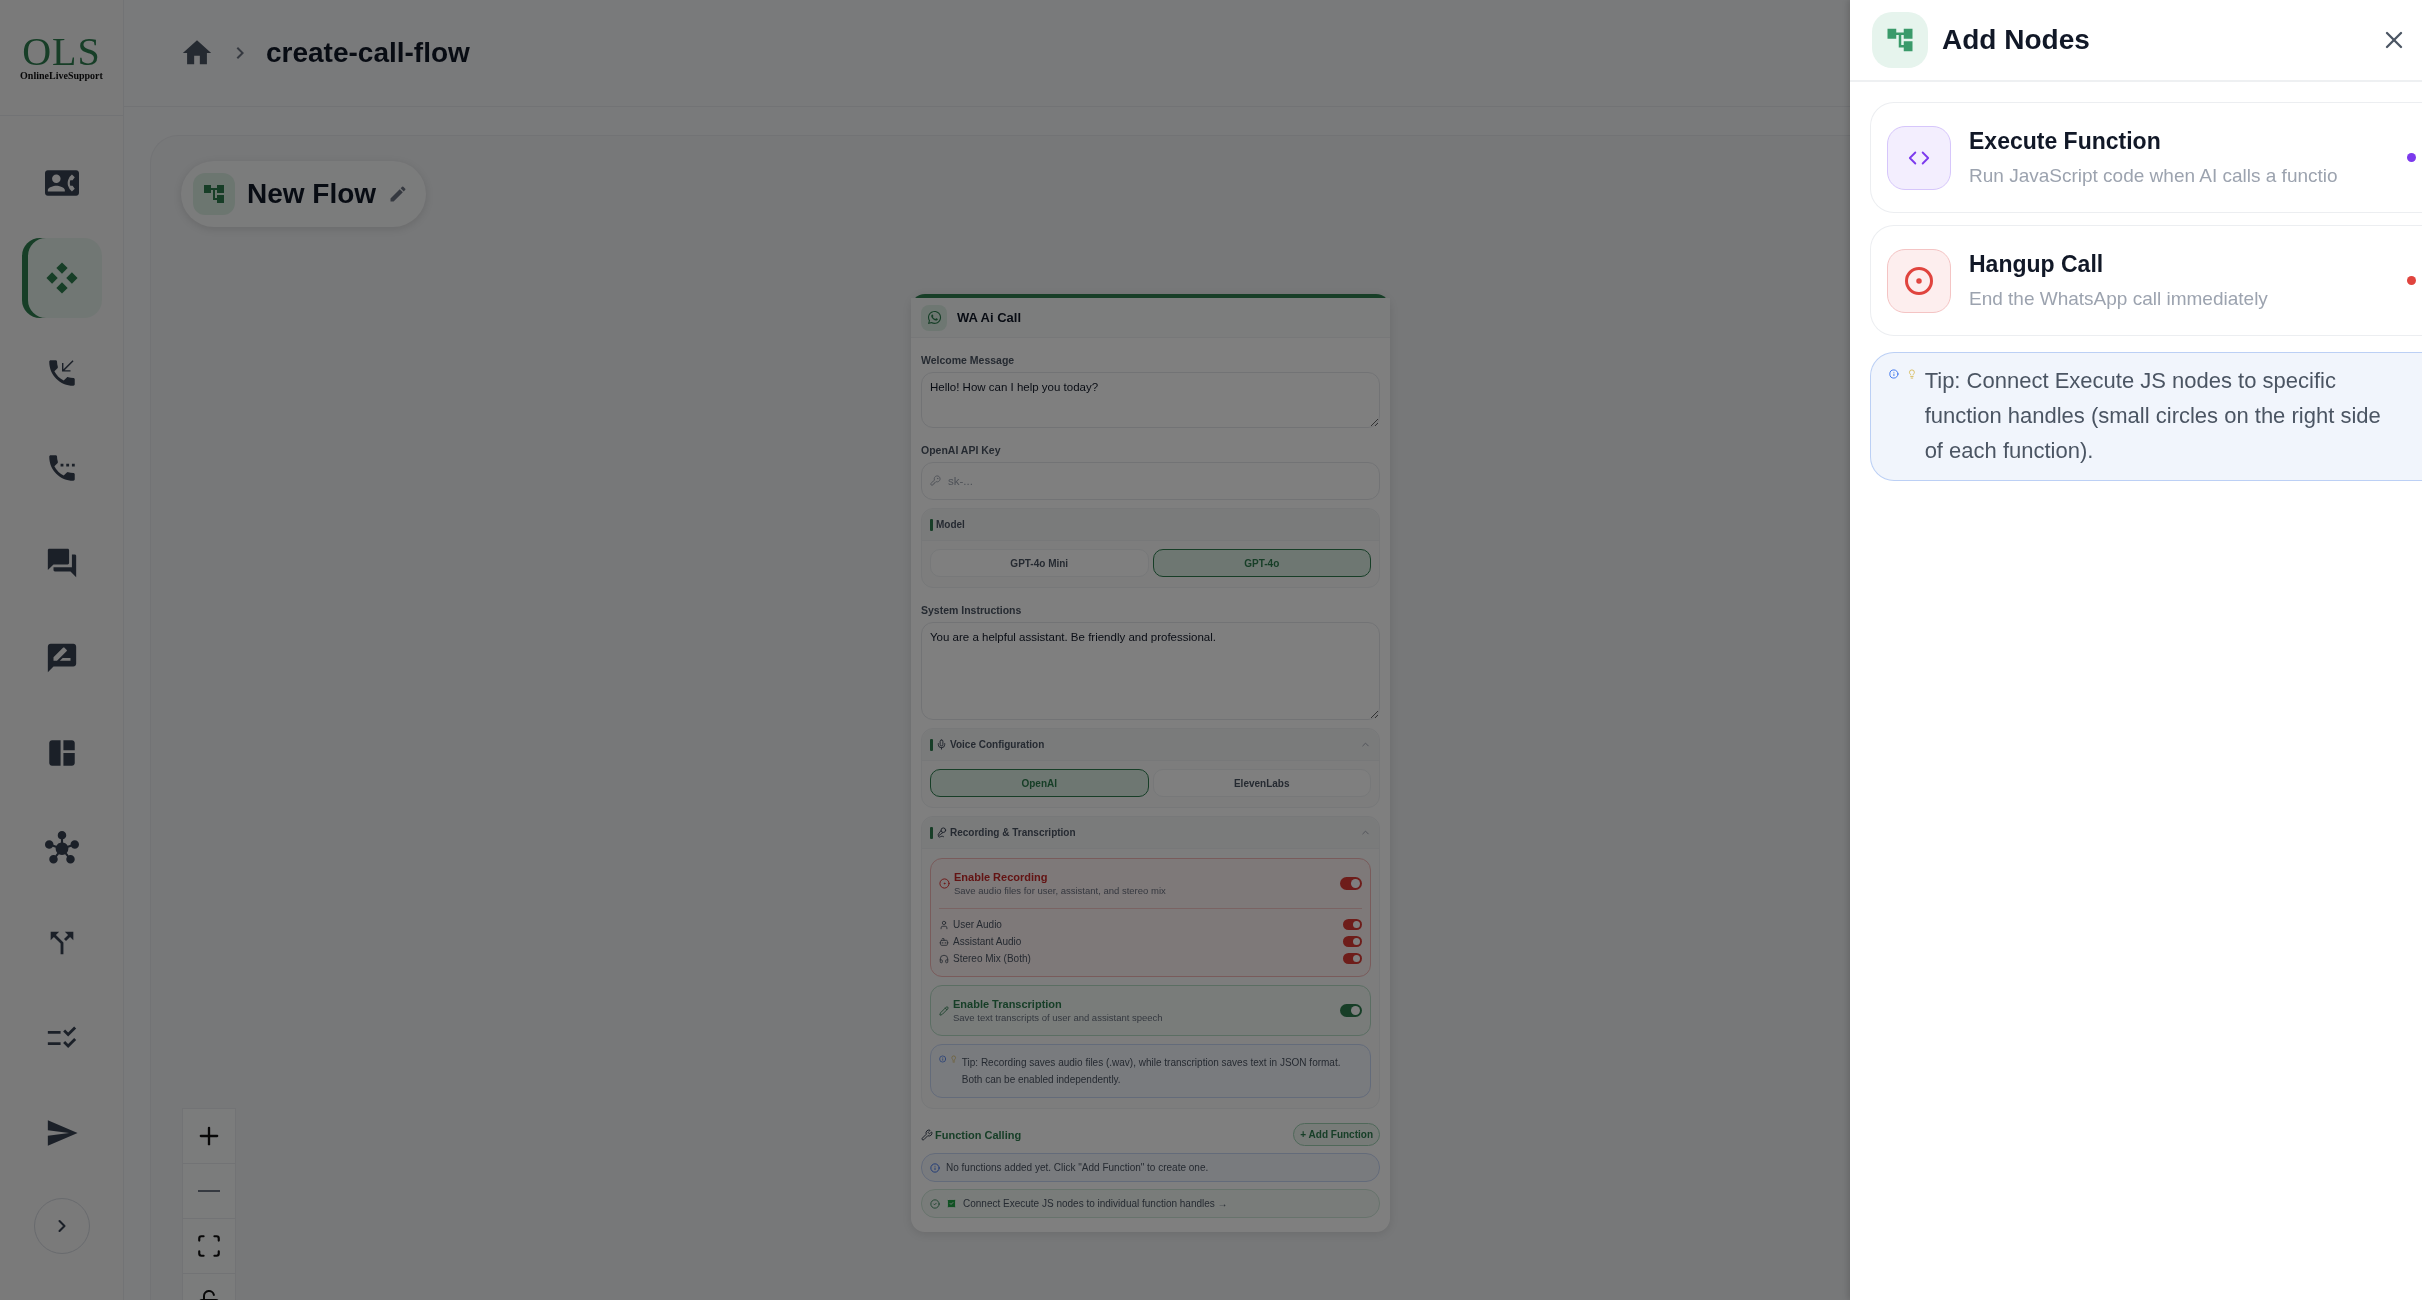 The height and width of the screenshot is (1300, 2422). What do you see at coordinates (988, 941) in the screenshot?
I see `track-label: Assistant Audio` at bounding box center [988, 941].